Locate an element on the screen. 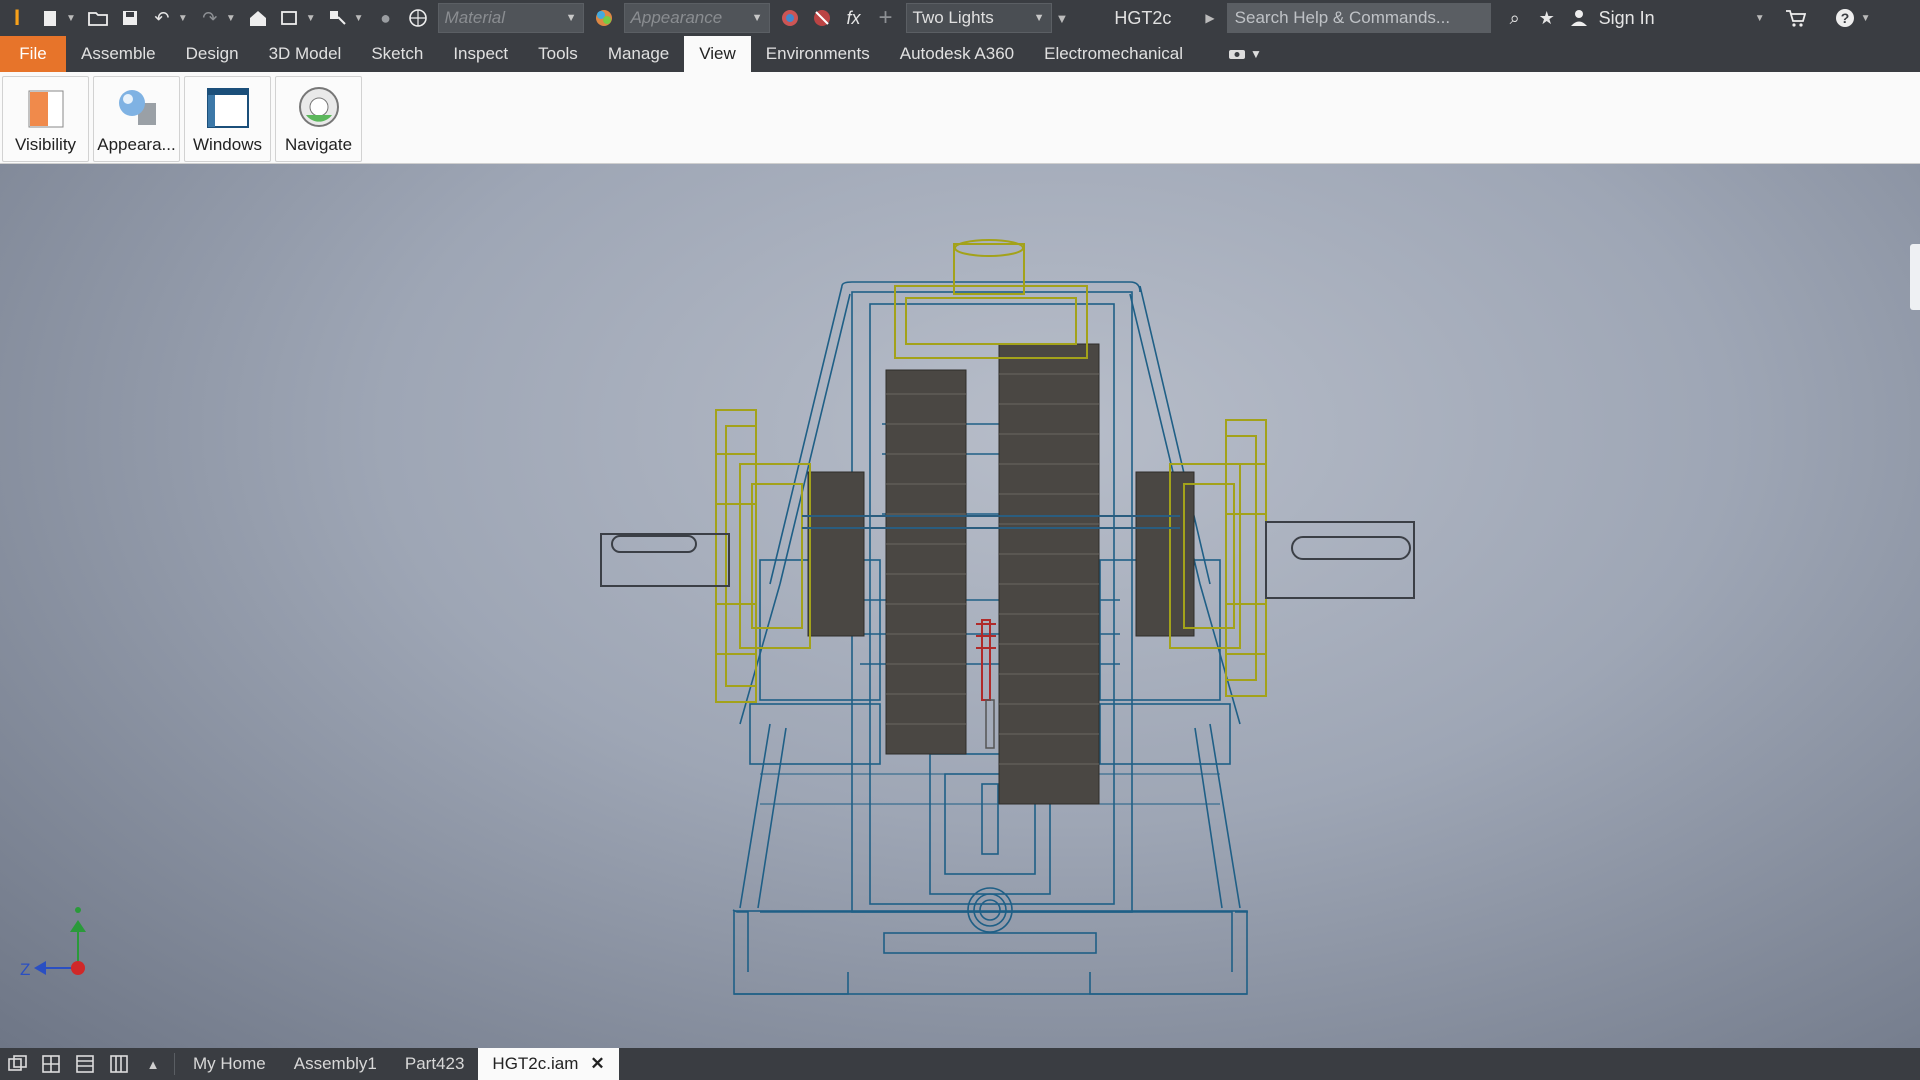 The height and width of the screenshot is (1080, 1920). visibility-icon is located at coordinates (45, 109).